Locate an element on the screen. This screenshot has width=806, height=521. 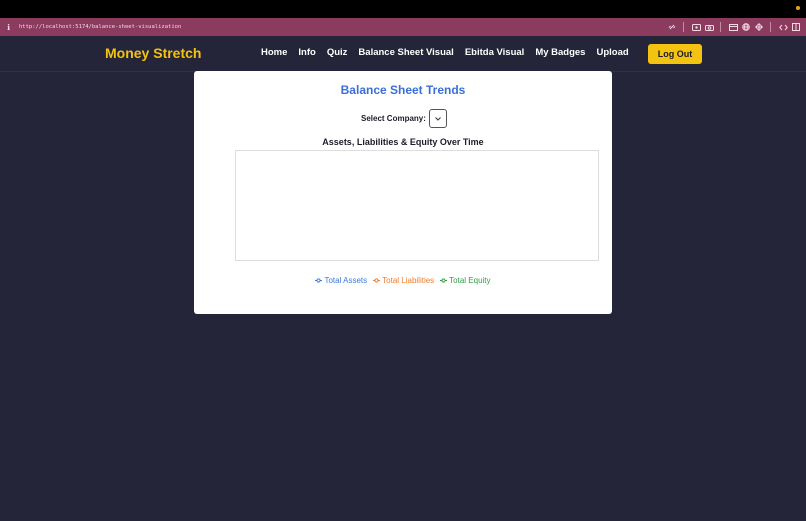
nav-link-upload: Upload is located at coordinates (612, 52).